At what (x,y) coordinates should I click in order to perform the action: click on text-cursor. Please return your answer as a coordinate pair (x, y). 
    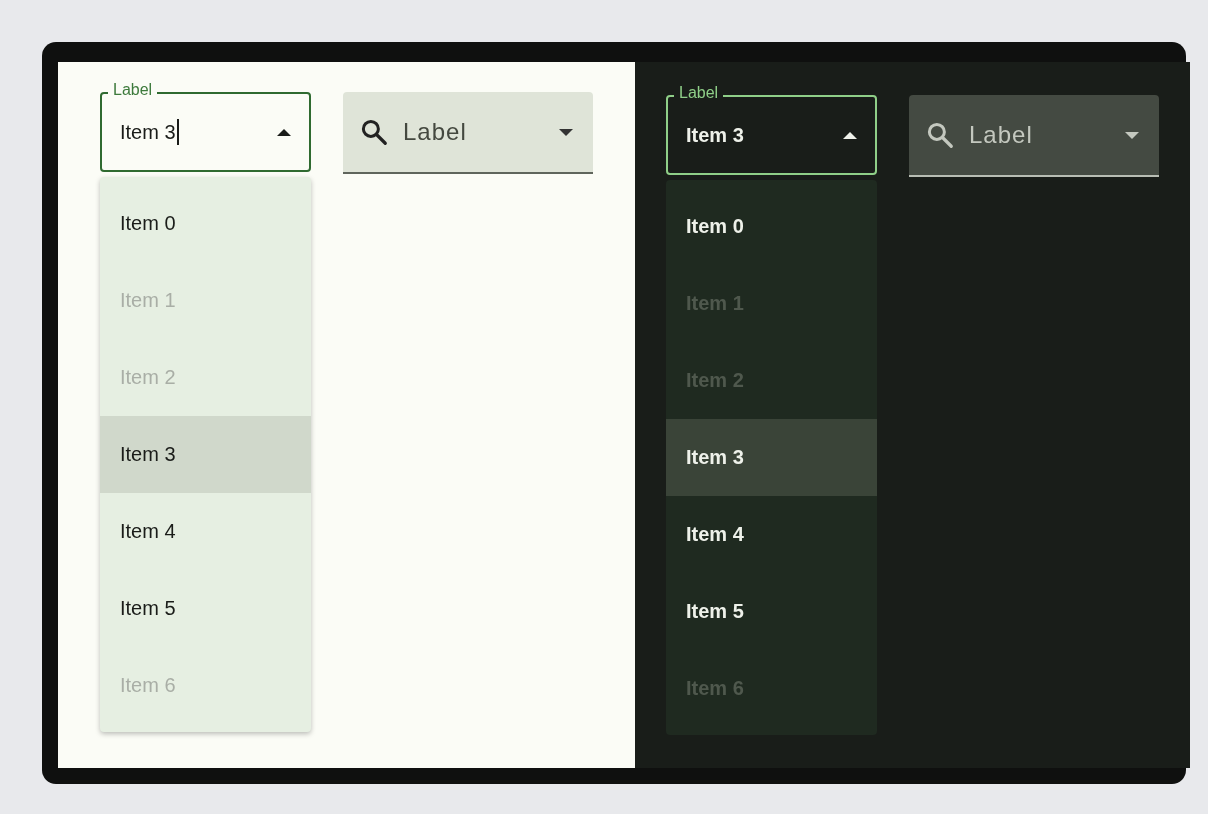
    Looking at the image, I should click on (177, 132).